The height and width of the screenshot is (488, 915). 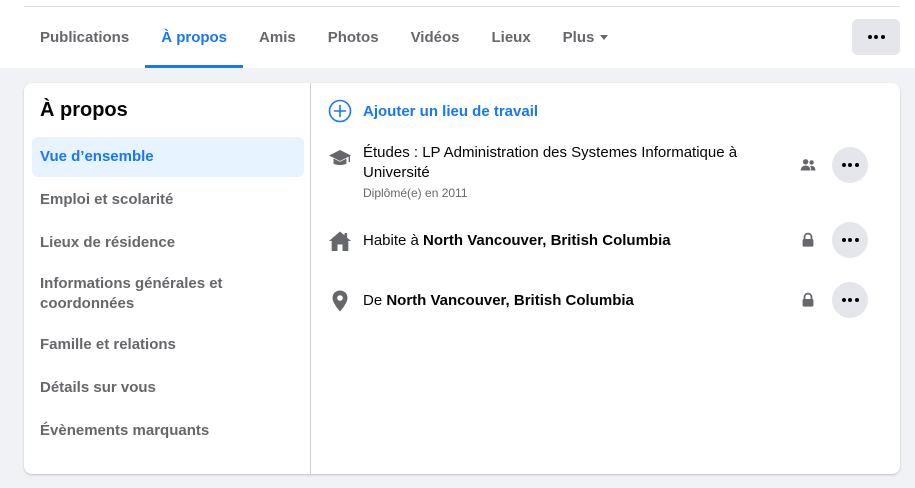 I want to click on tab-about: À propos, so click(x=194, y=37).